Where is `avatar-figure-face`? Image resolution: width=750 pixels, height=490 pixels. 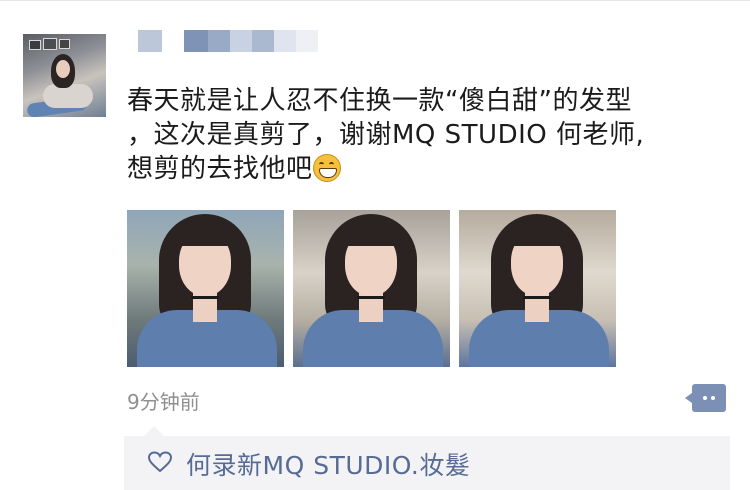 avatar-figure-face is located at coordinates (63, 69).